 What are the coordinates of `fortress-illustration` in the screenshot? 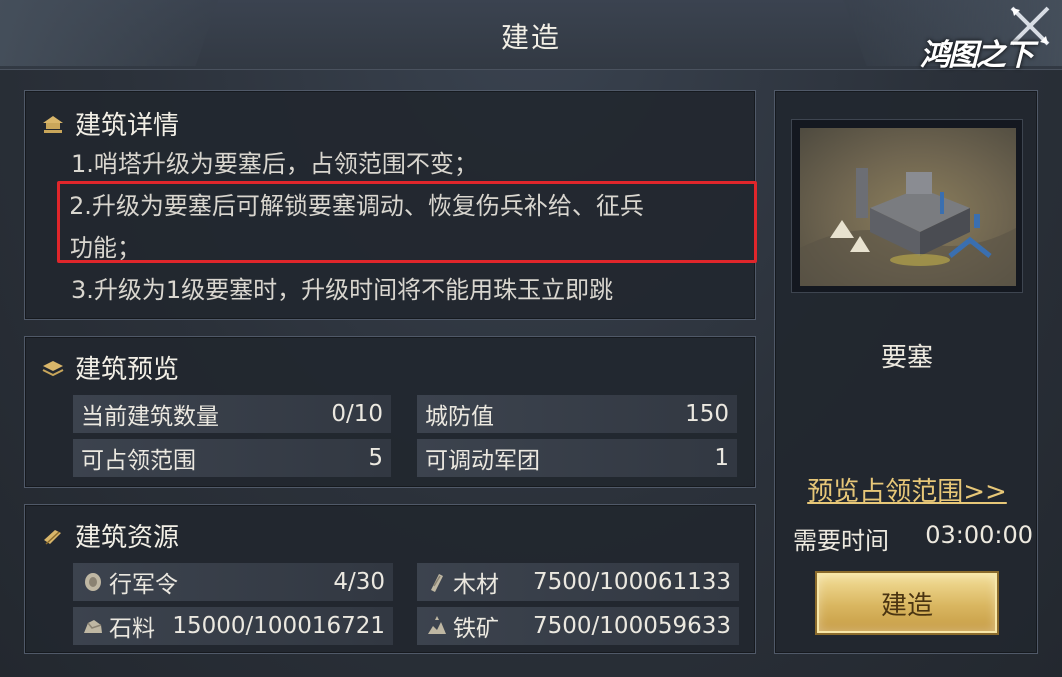 It's located at (908, 227).